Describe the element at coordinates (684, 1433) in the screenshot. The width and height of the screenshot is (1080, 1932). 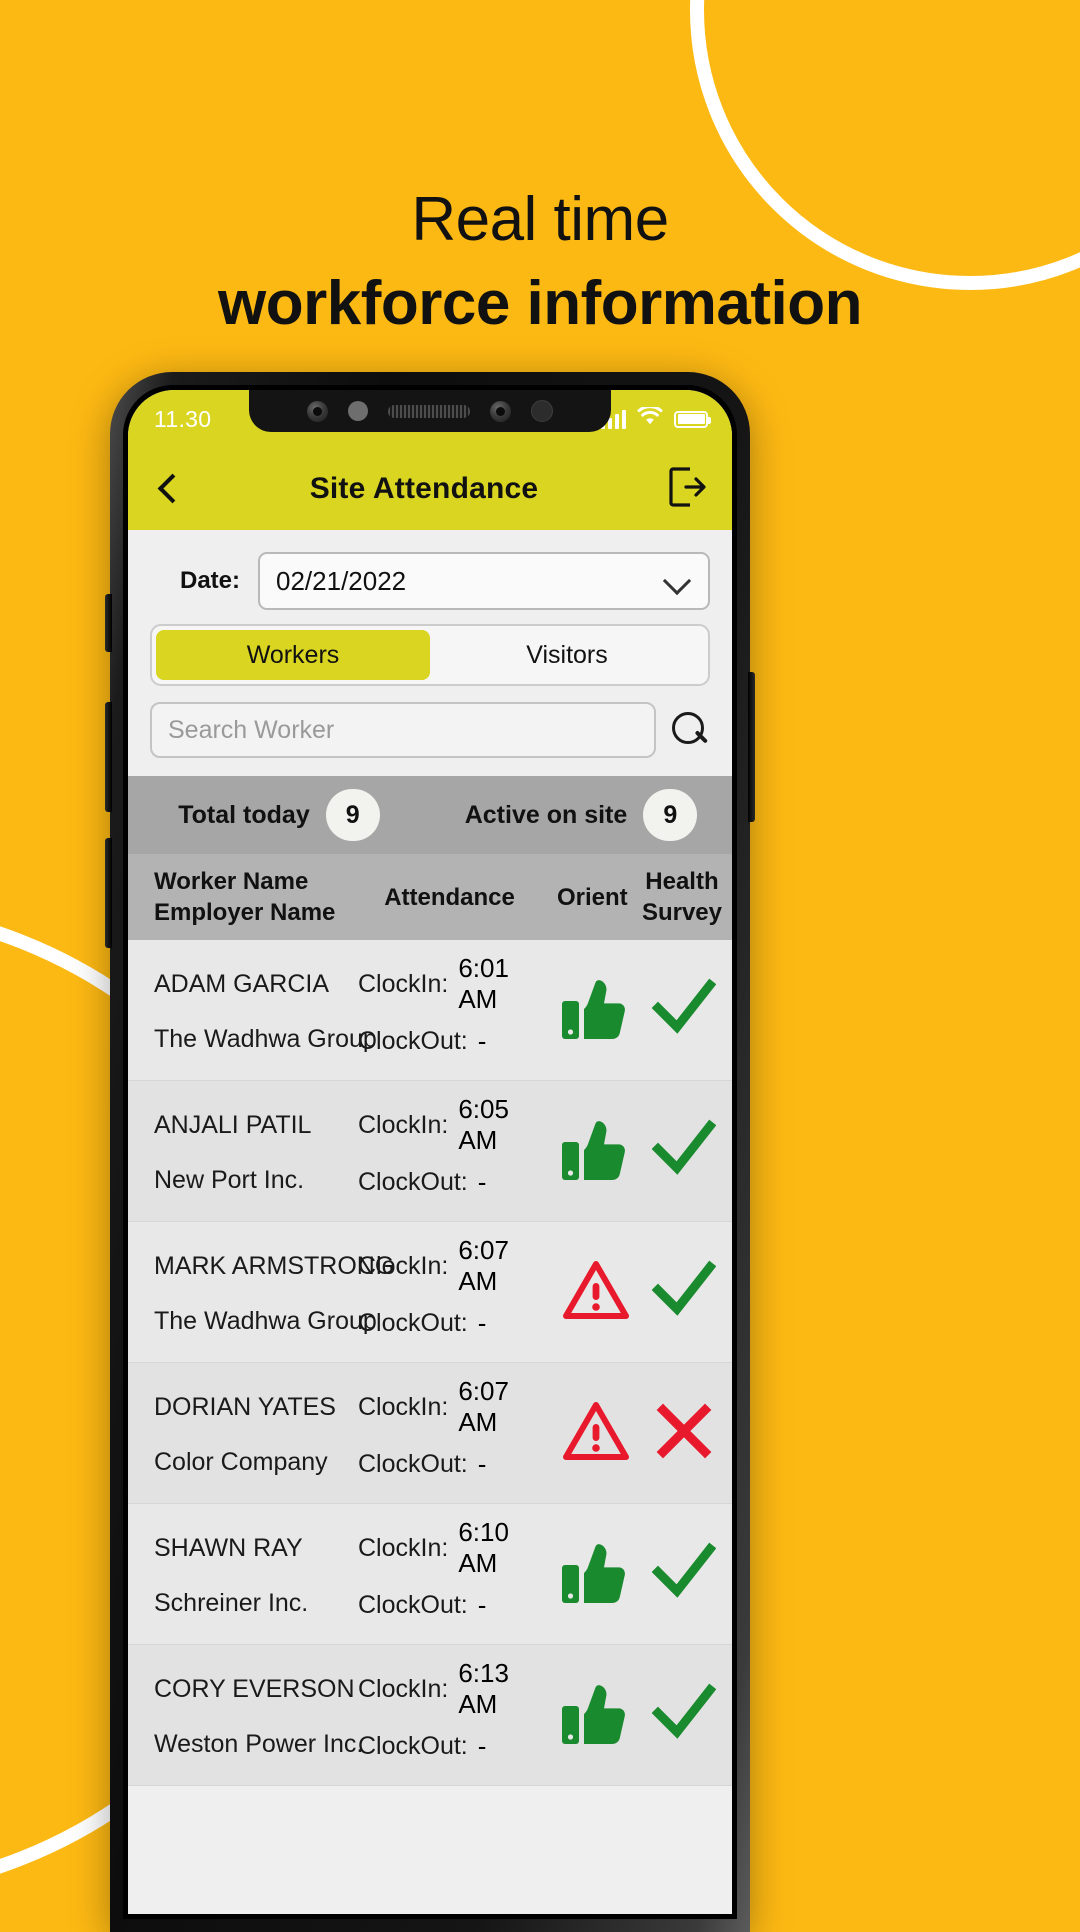
I see `cross-icon` at that location.